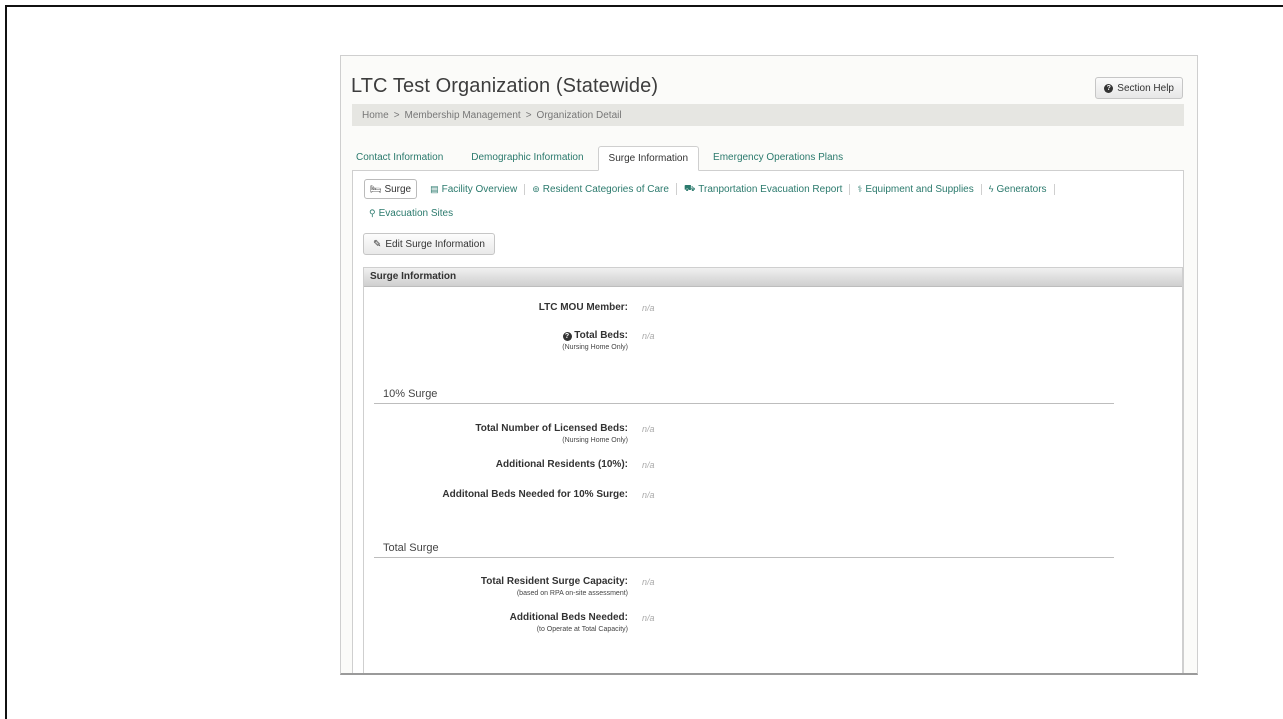 The height and width of the screenshot is (719, 1283). I want to click on edit-surge-information-label: Edit Surge Information, so click(435, 244).